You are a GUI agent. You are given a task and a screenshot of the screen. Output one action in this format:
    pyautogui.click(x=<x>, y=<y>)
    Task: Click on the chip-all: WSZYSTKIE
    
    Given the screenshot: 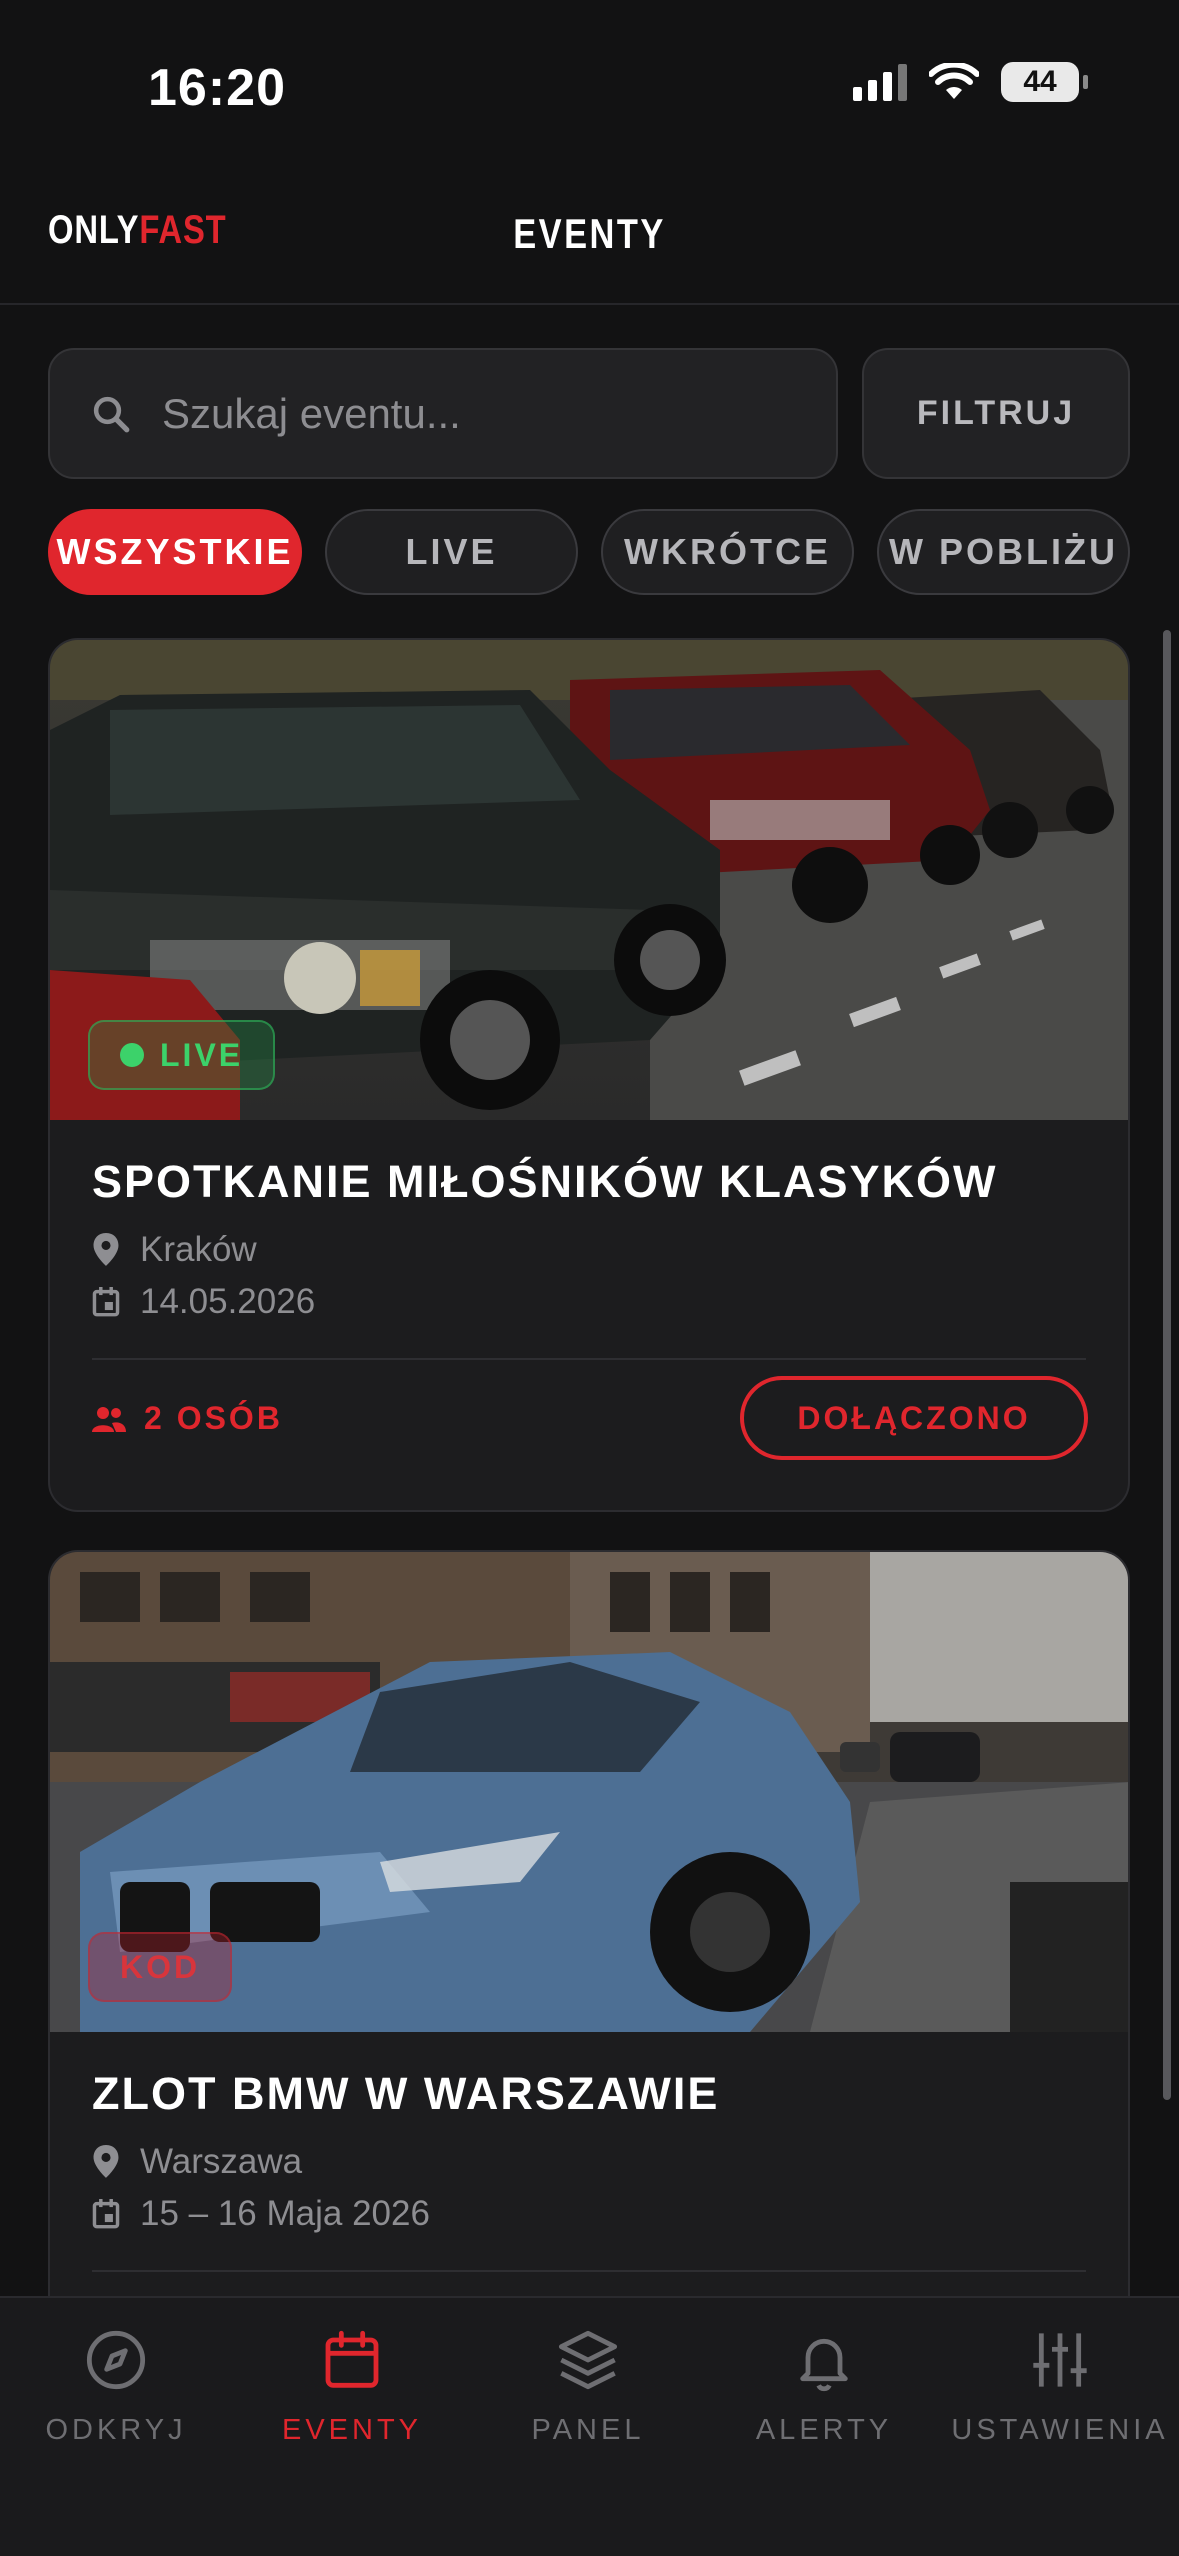 What is the action you would take?
    pyautogui.click(x=175, y=552)
    